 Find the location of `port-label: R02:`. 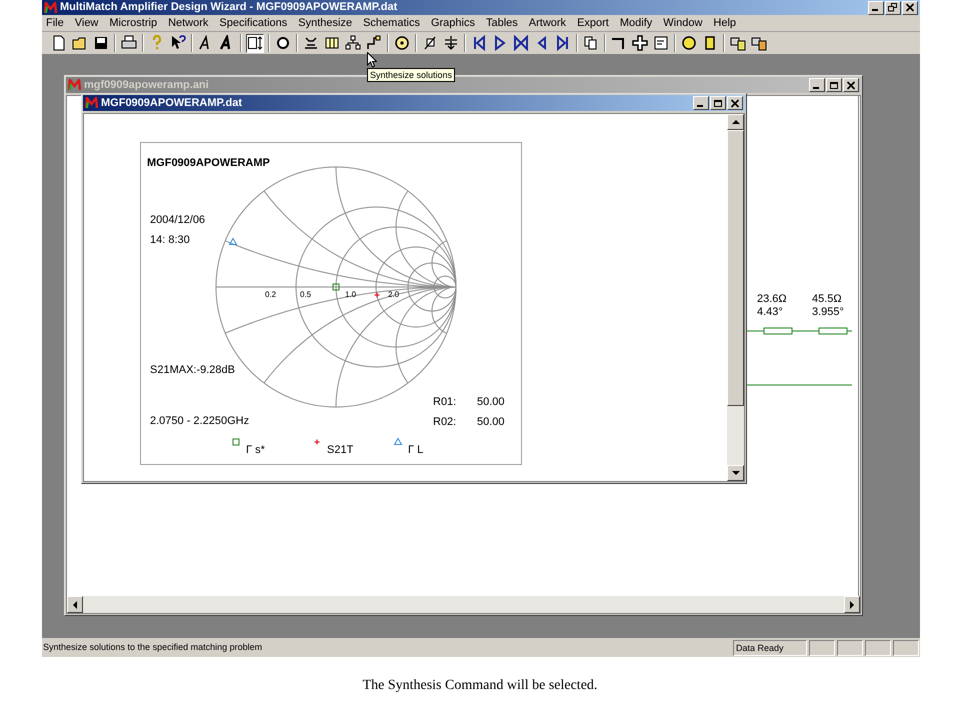

port-label: R02: is located at coordinates (444, 422).